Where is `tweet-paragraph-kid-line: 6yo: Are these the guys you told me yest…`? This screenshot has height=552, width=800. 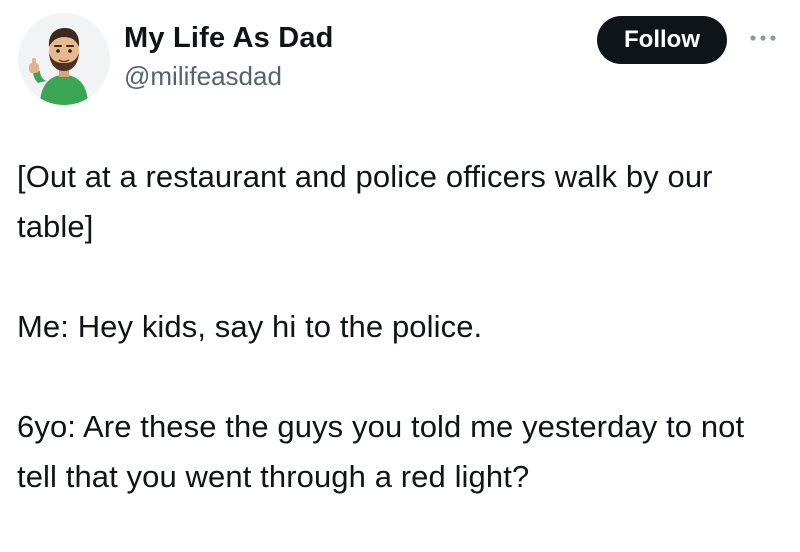 tweet-paragraph-kid-line: 6yo: Are these the guys you told me yest… is located at coordinates (381, 451).